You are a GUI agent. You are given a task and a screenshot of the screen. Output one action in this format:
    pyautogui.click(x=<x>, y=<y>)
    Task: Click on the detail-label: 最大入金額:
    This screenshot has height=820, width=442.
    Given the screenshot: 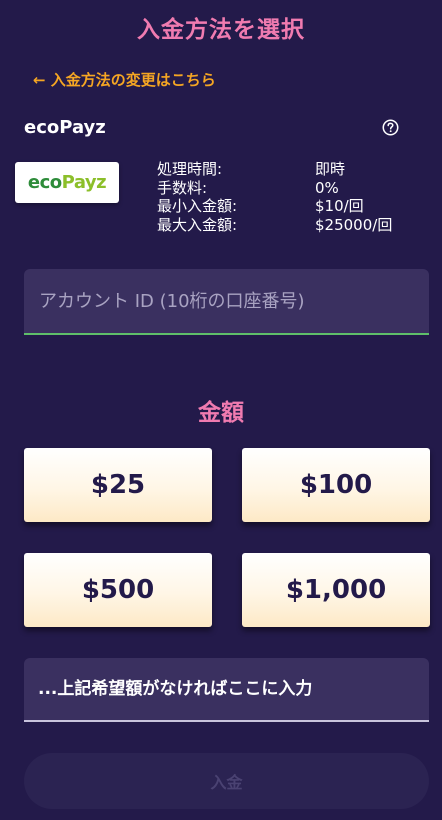 What is the action you would take?
    pyautogui.click(x=197, y=224)
    